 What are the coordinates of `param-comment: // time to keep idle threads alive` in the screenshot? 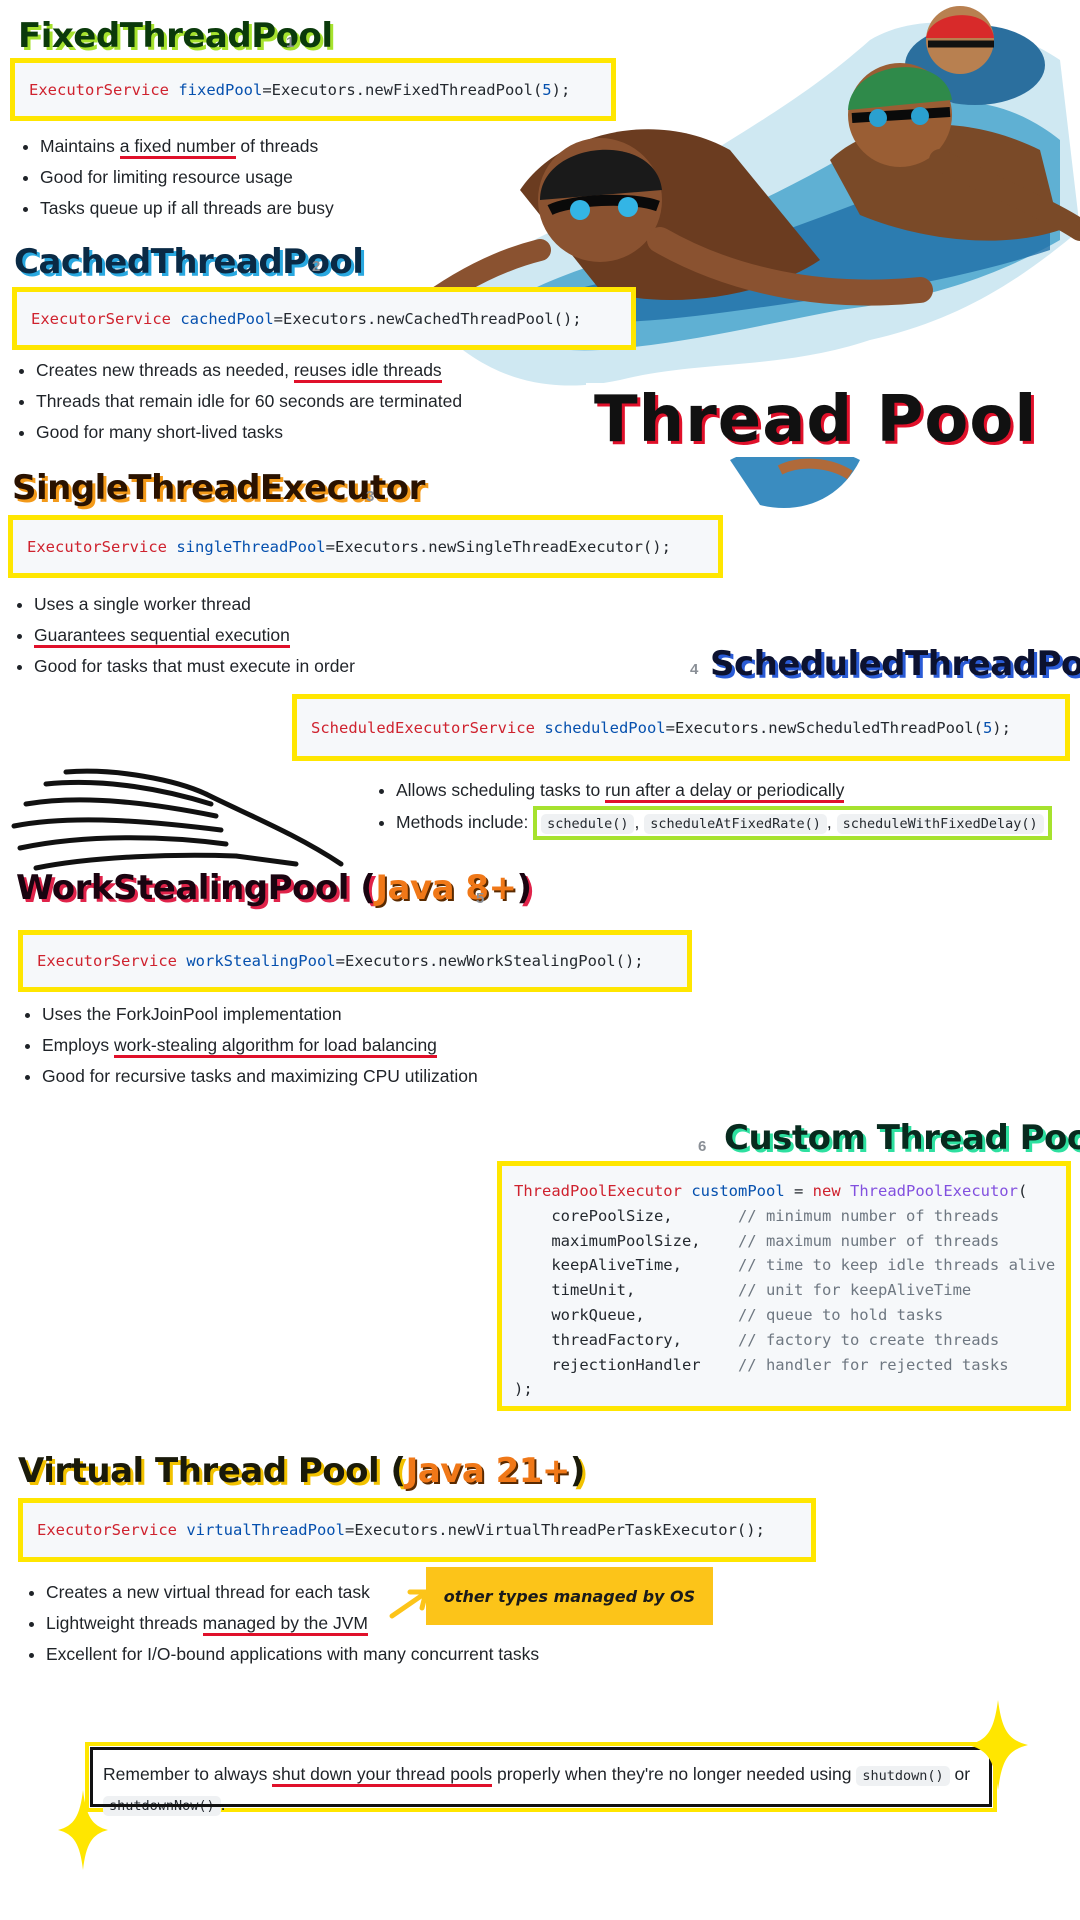 It's located at (896, 1265).